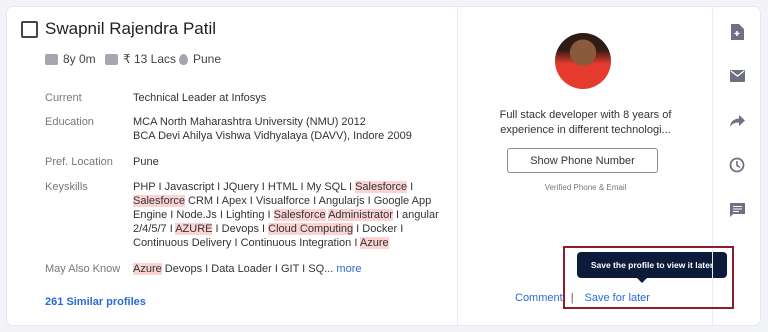 The width and height of the screenshot is (768, 332). What do you see at coordinates (410, 187) in the screenshot?
I see `skill-text: I` at bounding box center [410, 187].